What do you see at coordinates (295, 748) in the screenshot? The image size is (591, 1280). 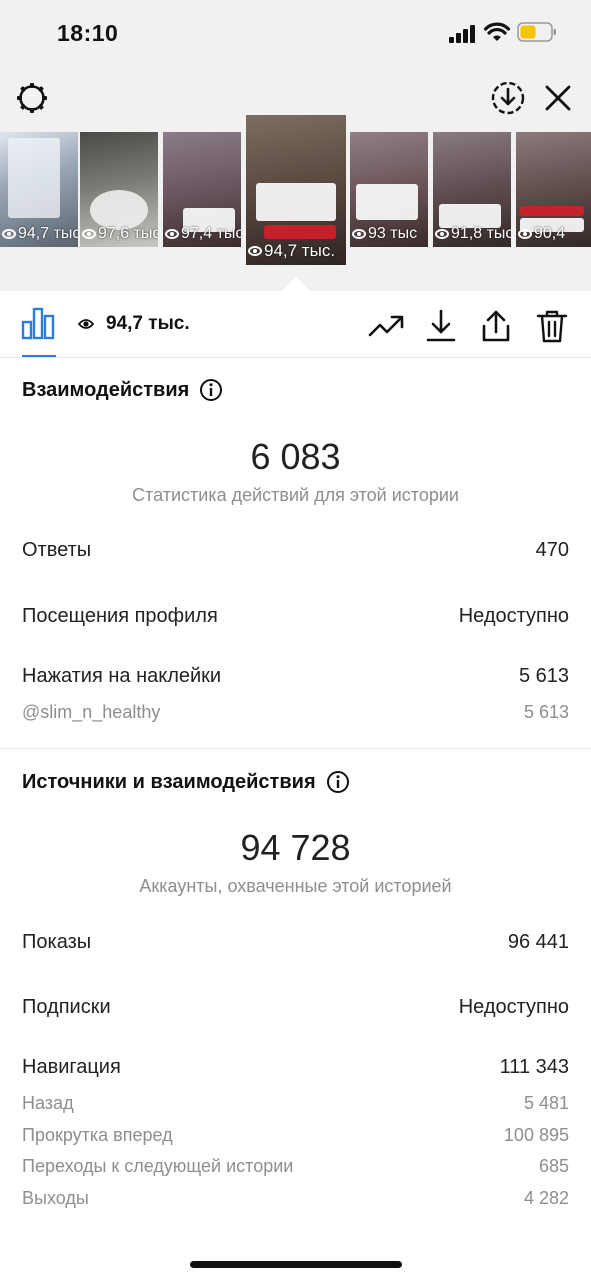 I see `section-divider` at bounding box center [295, 748].